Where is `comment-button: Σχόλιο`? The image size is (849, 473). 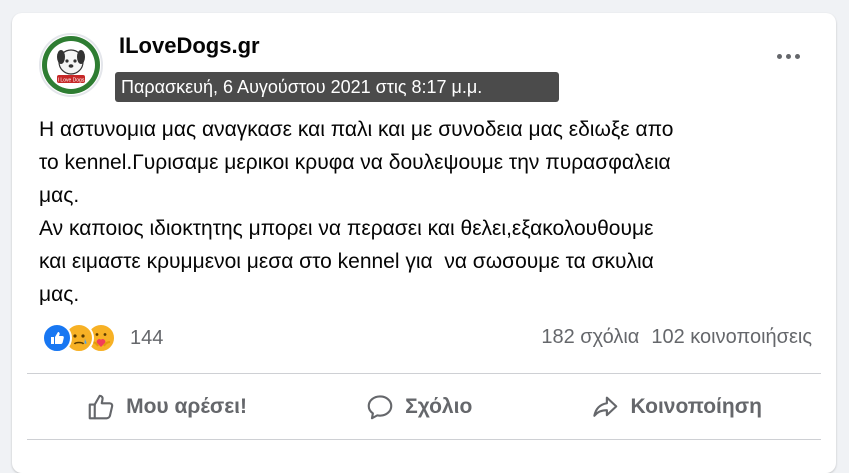
comment-button: Σχόλιο is located at coordinates (418, 407).